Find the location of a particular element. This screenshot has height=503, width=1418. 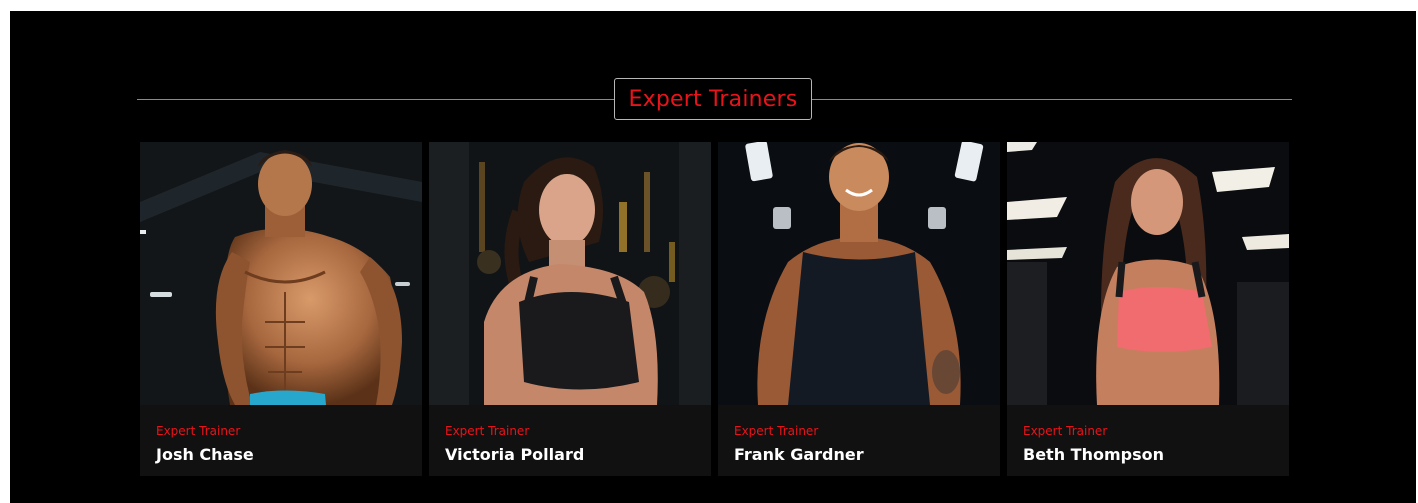

trainer-name: Victoria Pollard is located at coordinates (515, 454).